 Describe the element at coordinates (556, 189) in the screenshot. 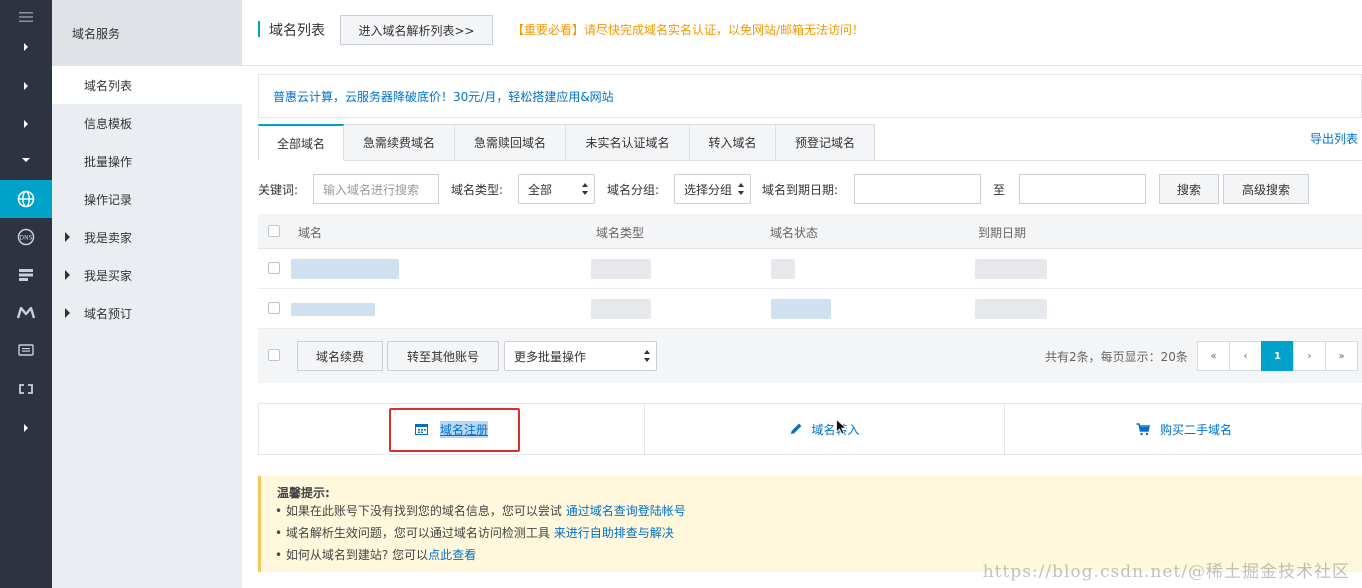

I see `type-select: 全部` at that location.